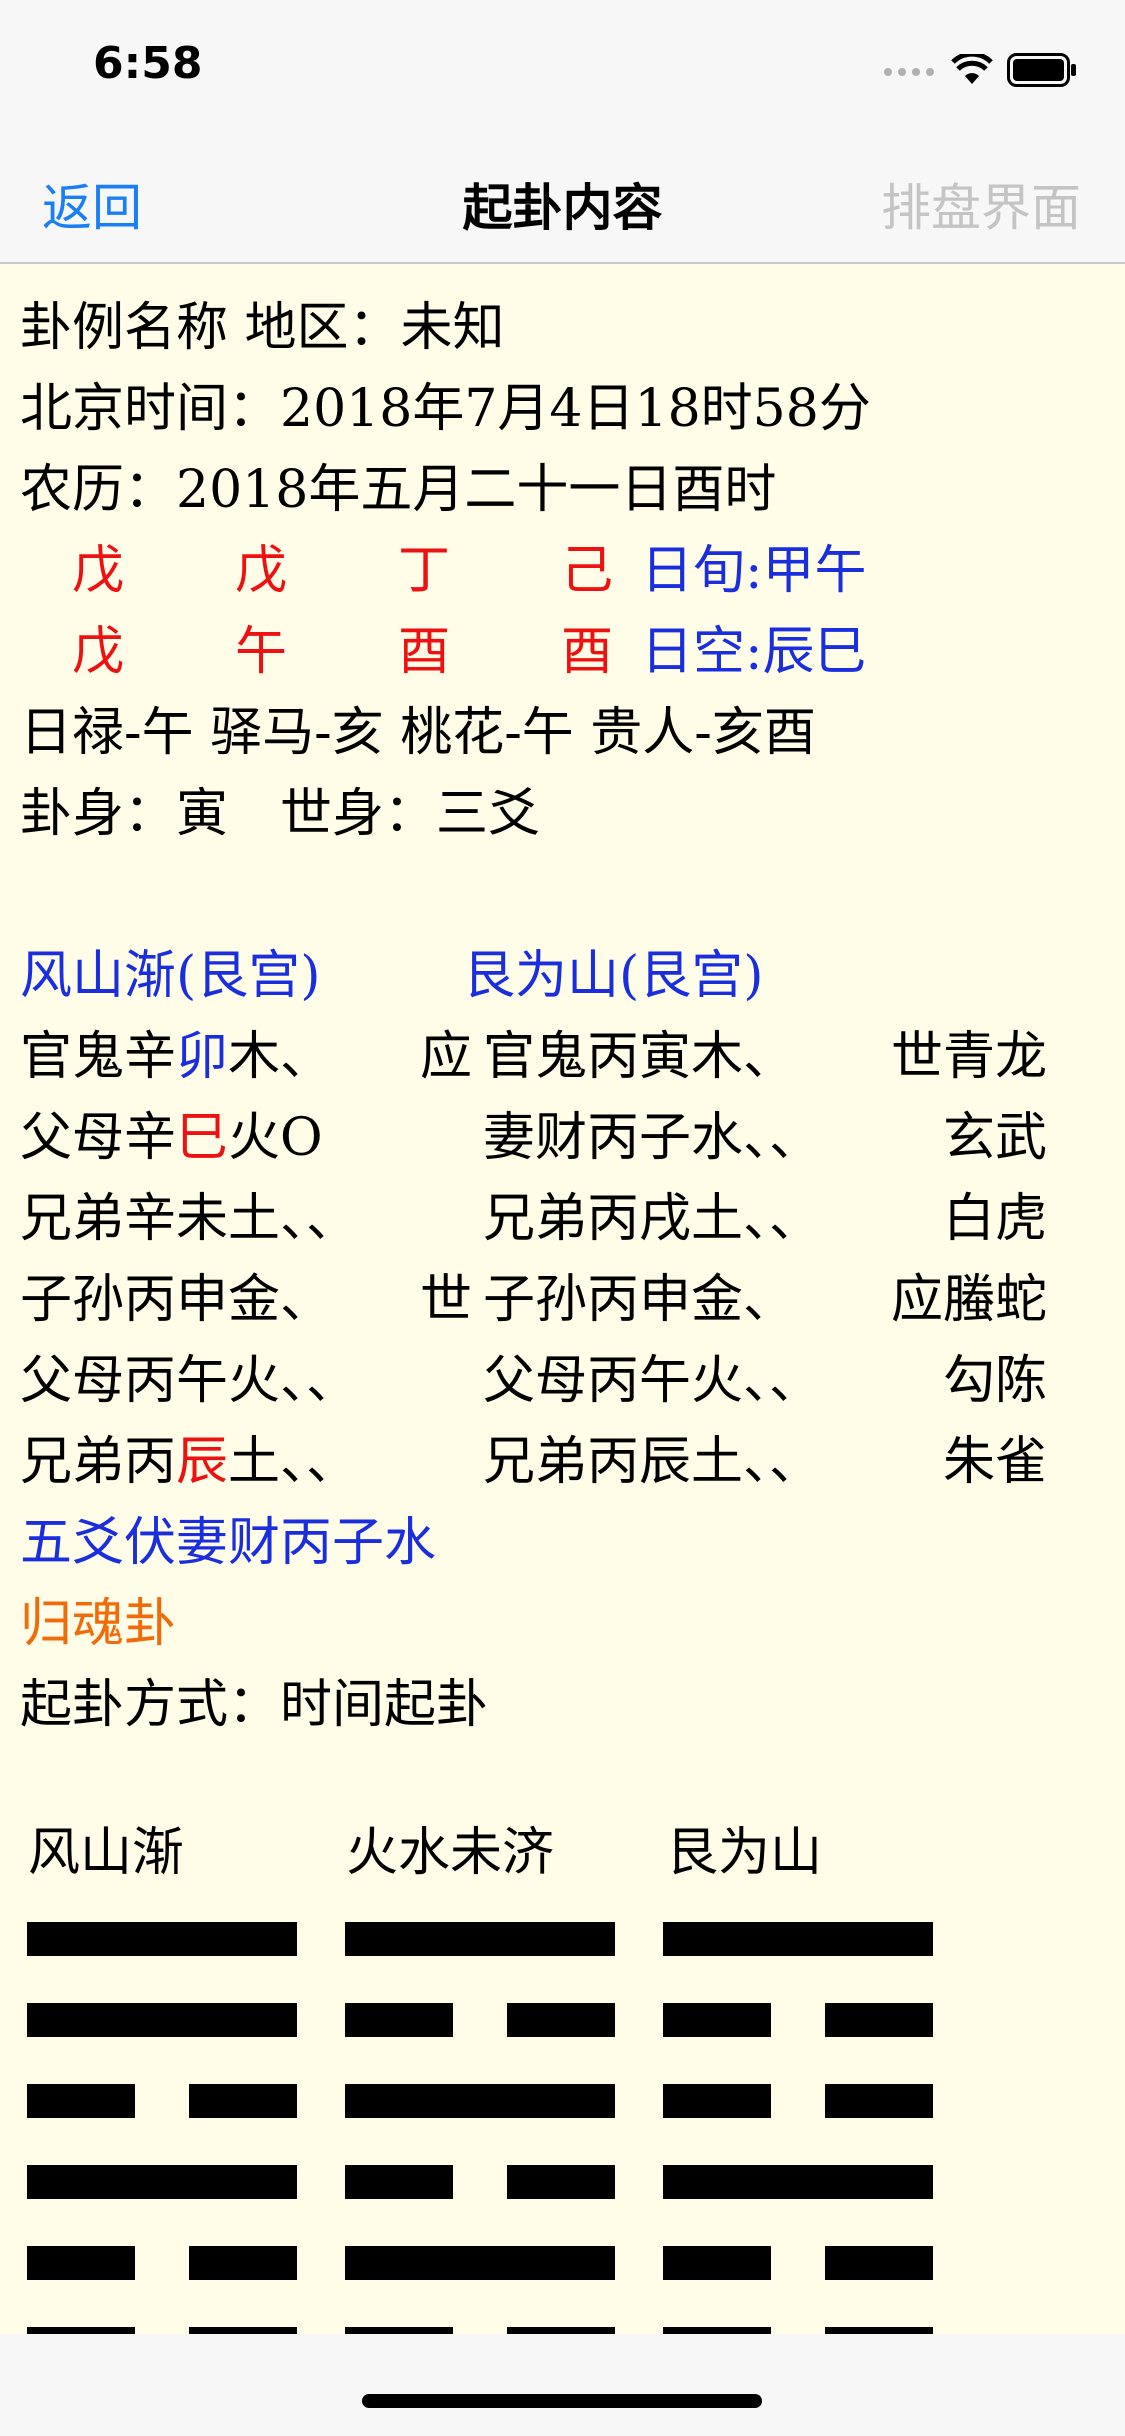  I want to click on navigation-bar: 返回 起卦内容 排盘界面, so click(562, 198).